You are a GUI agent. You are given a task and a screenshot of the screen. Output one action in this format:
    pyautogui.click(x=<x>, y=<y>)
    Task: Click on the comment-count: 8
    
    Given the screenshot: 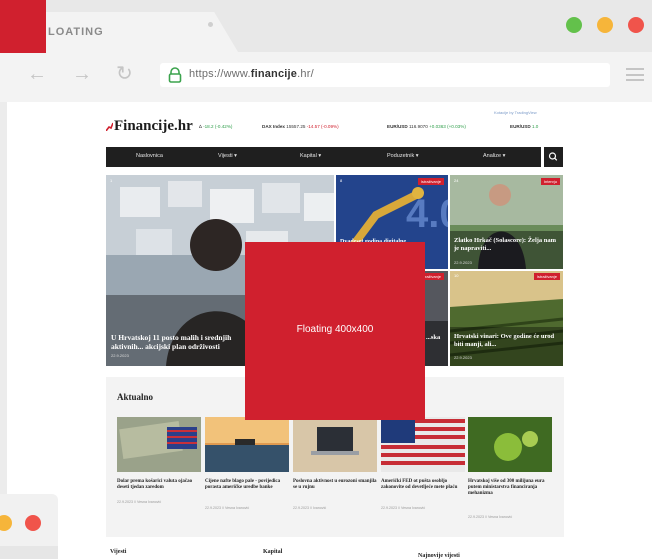 What is the action you would take?
    pyautogui.click(x=341, y=180)
    